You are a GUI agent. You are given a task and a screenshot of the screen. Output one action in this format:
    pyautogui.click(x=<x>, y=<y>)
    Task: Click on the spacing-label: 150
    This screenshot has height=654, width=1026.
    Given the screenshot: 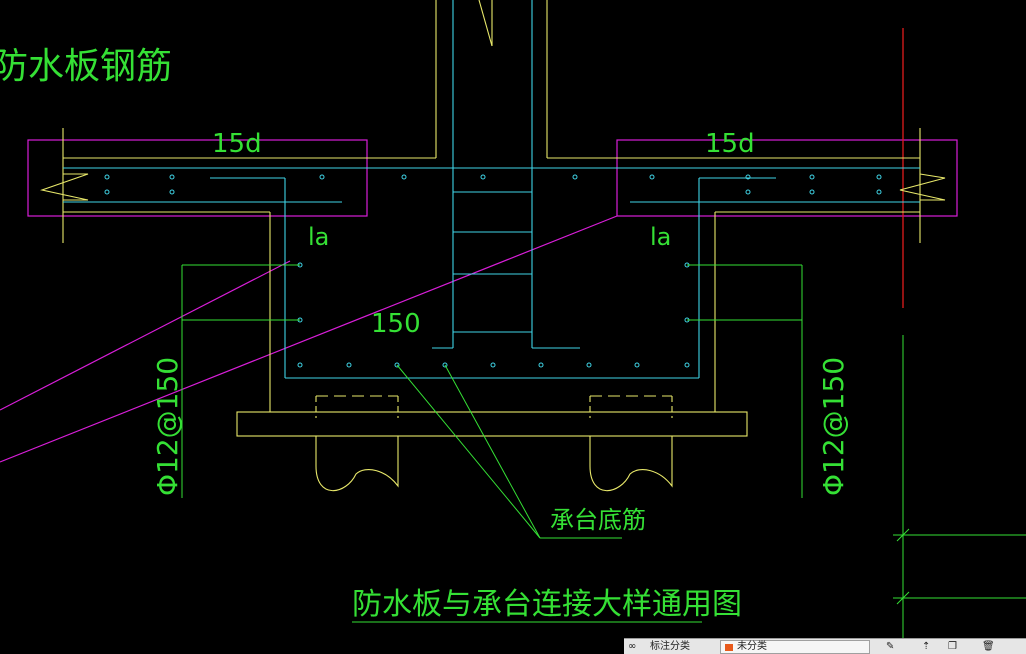 What is the action you would take?
    pyautogui.click(x=396, y=324)
    